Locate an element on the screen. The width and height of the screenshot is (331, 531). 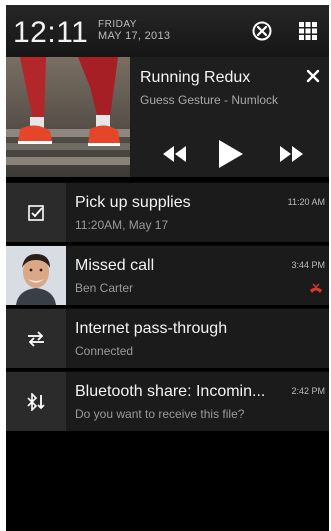
previous-icon is located at coordinates (175, 154).